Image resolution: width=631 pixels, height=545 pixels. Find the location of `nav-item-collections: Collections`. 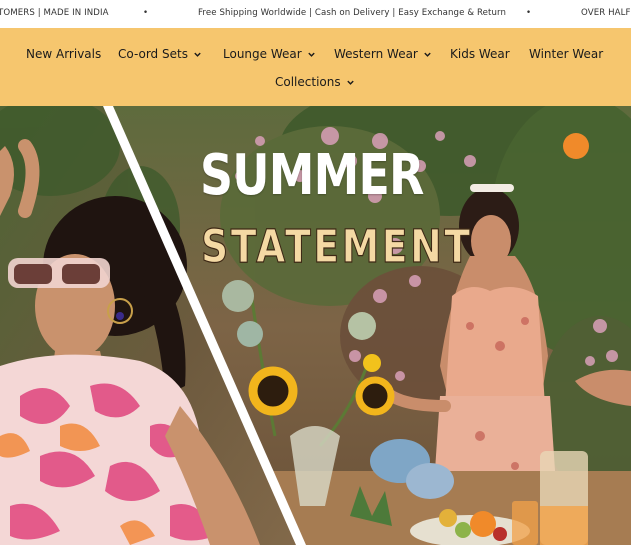

nav-item-collections: Collections is located at coordinates (315, 82).